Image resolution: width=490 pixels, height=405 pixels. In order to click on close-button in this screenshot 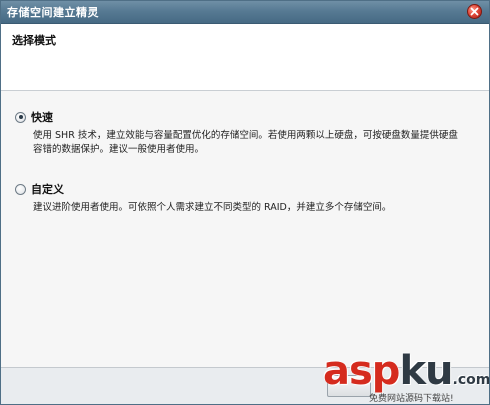, I will do `click(474, 11)`.